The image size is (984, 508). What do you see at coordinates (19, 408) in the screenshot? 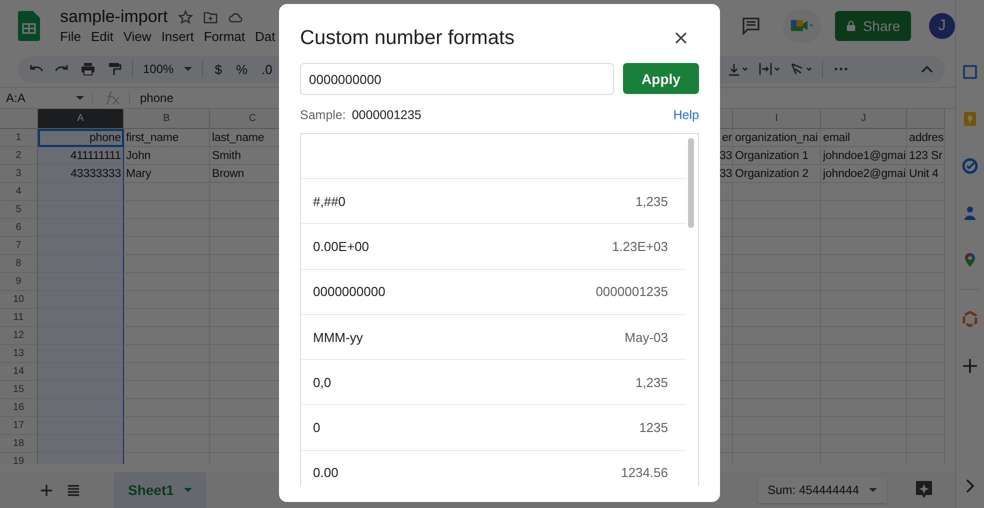
I see `row-header: 16` at bounding box center [19, 408].